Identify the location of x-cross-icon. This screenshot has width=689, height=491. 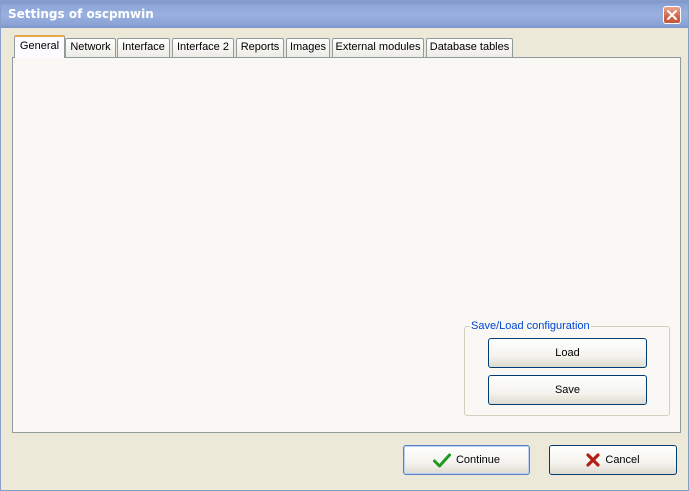
(593, 460).